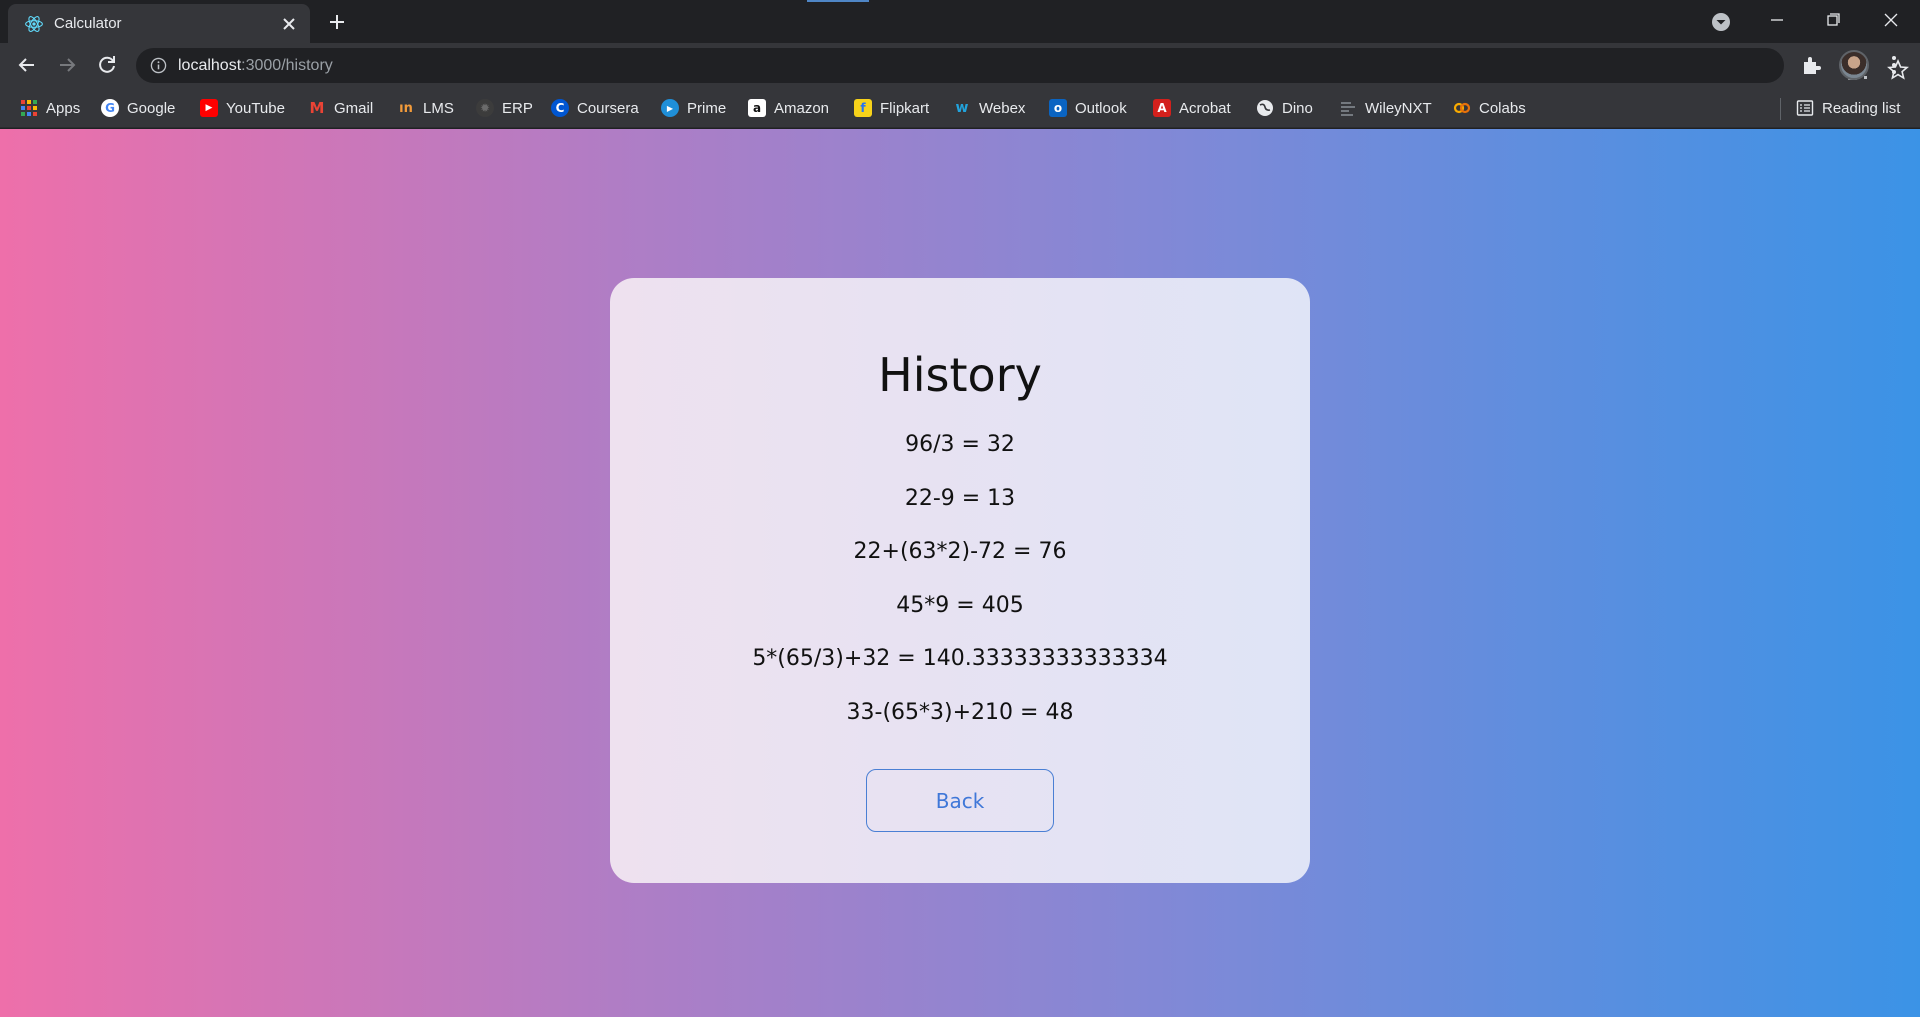 This screenshot has height=1017, width=1920. What do you see at coordinates (88, 23) in the screenshot?
I see `tab-title: Calculator` at bounding box center [88, 23].